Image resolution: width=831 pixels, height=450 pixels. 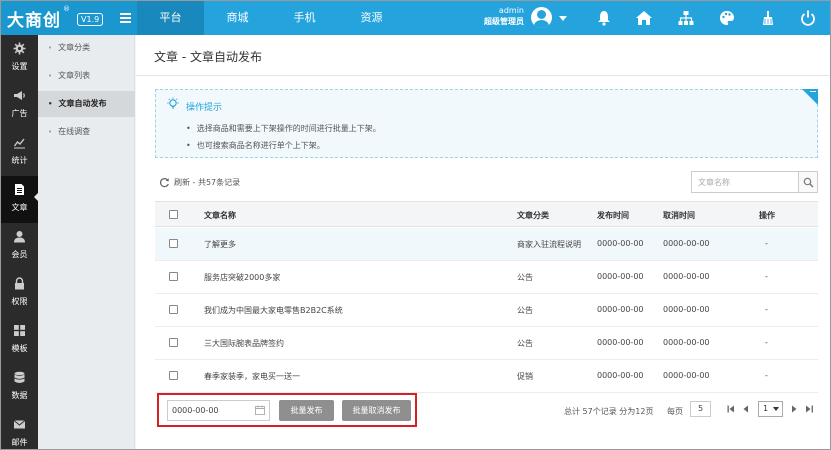 I want to click on table-row: 服务店突破2000多家 公告 0000-00-00 0000-00-00 -, so click(x=486, y=277).